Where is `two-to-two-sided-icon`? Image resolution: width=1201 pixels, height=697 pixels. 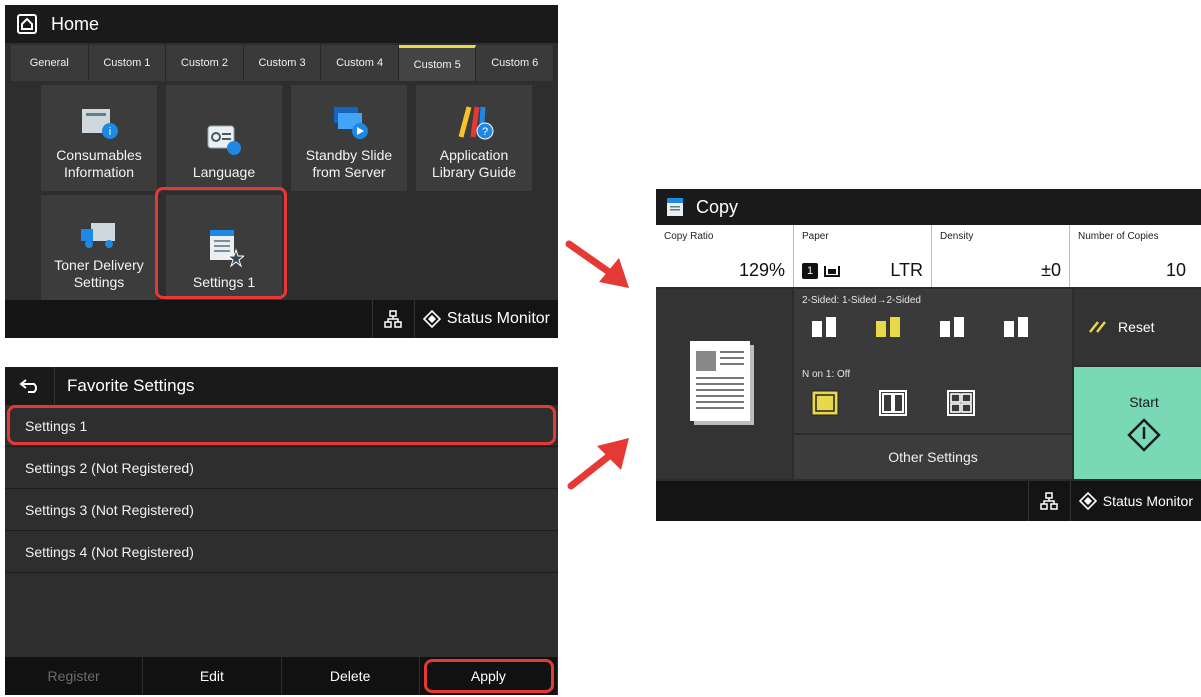
two-to-two-sided-icon is located at coordinates (953, 328).